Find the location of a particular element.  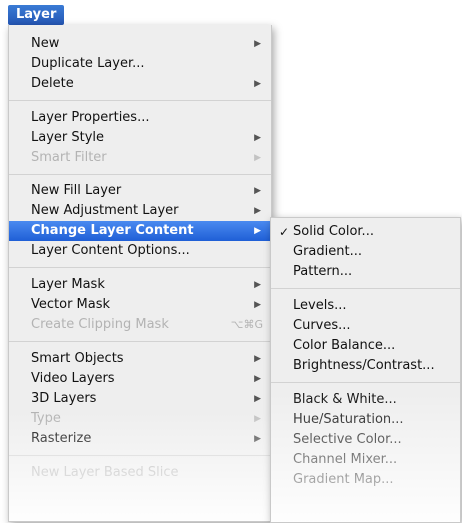

menu-item-delete: Delete ▶ is located at coordinates (140, 84).